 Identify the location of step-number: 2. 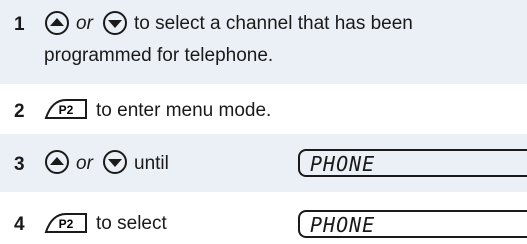
(19, 111).